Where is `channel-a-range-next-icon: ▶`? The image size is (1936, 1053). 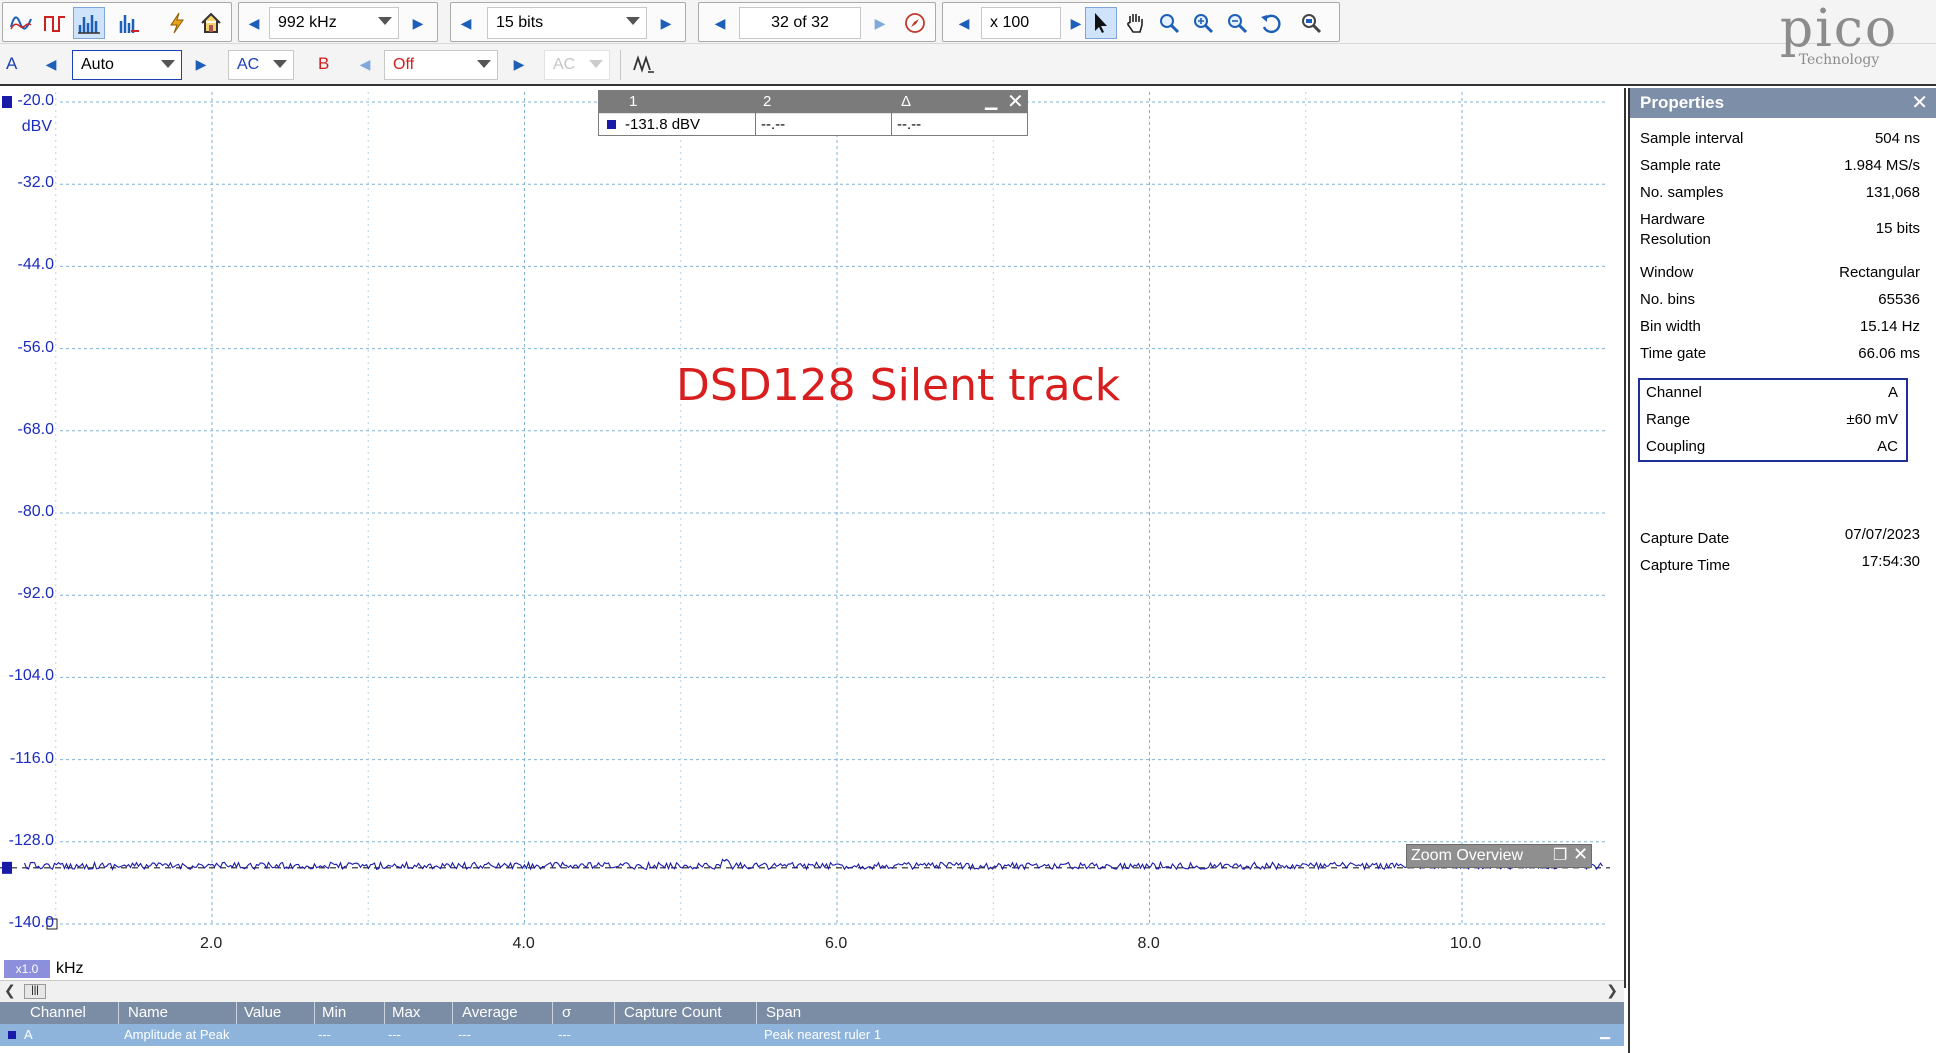
channel-a-range-next-icon: ▶ is located at coordinates (201, 64).